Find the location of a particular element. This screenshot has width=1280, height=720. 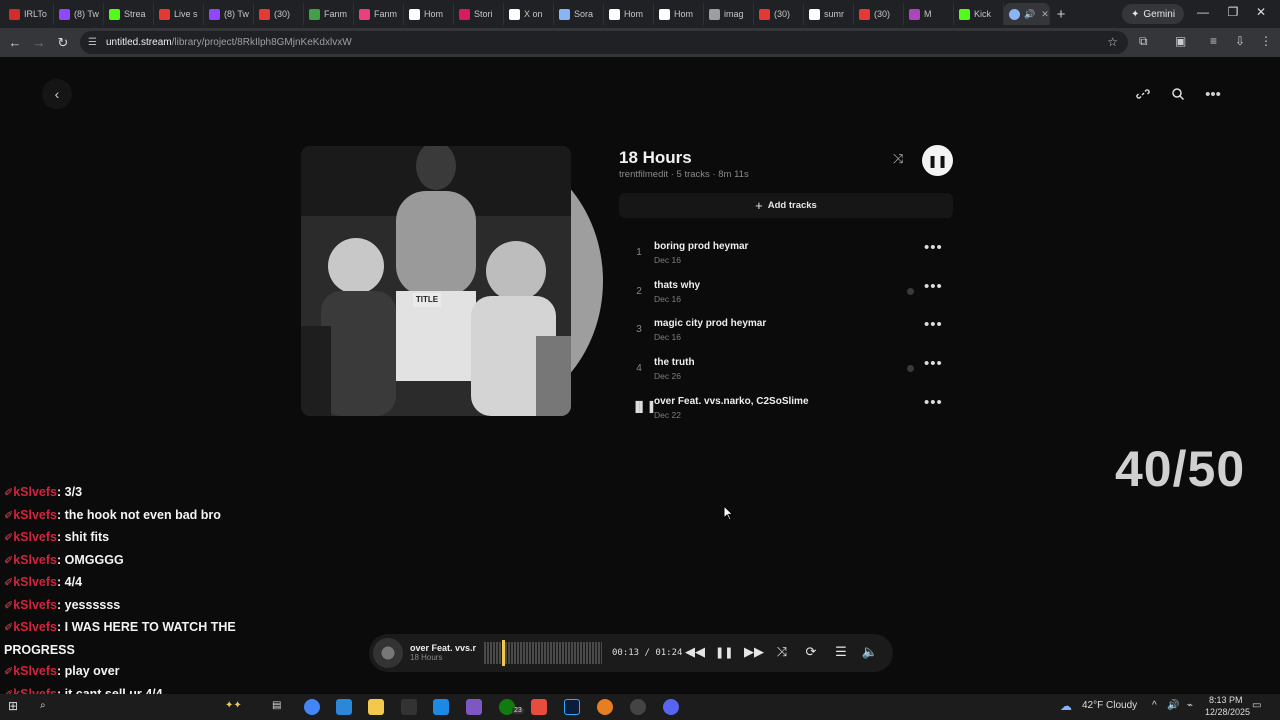

close-tab-icon: ✕ is located at coordinates (1045, 14).